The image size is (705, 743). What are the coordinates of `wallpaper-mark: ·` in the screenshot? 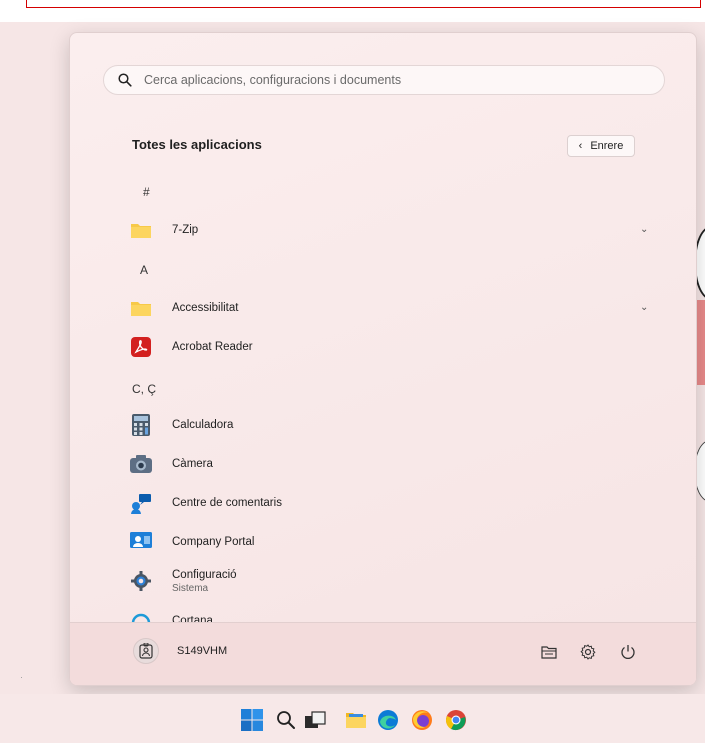 It's located at (21, 677).